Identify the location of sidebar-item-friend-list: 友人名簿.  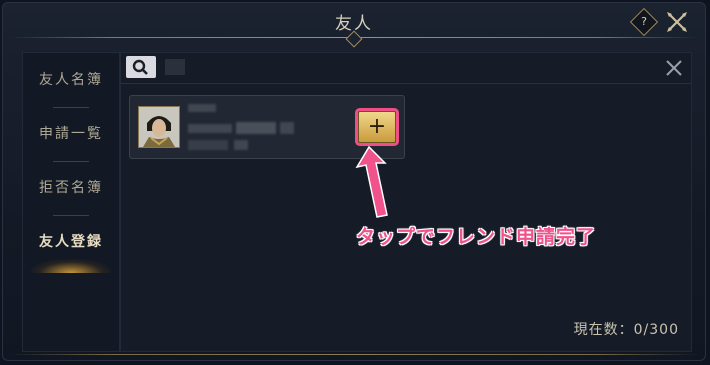
(71, 80).